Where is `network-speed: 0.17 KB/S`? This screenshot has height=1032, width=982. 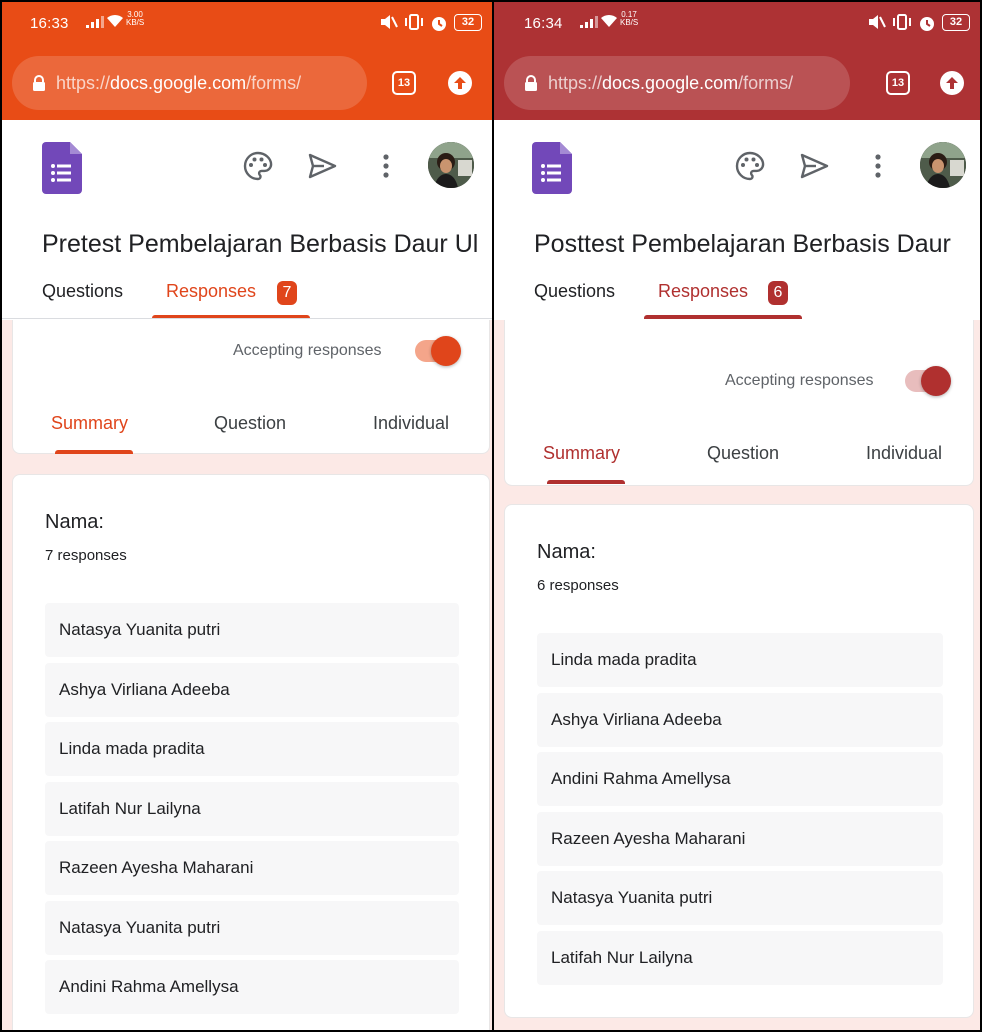
network-speed: 0.17 KB/S is located at coordinates (629, 18).